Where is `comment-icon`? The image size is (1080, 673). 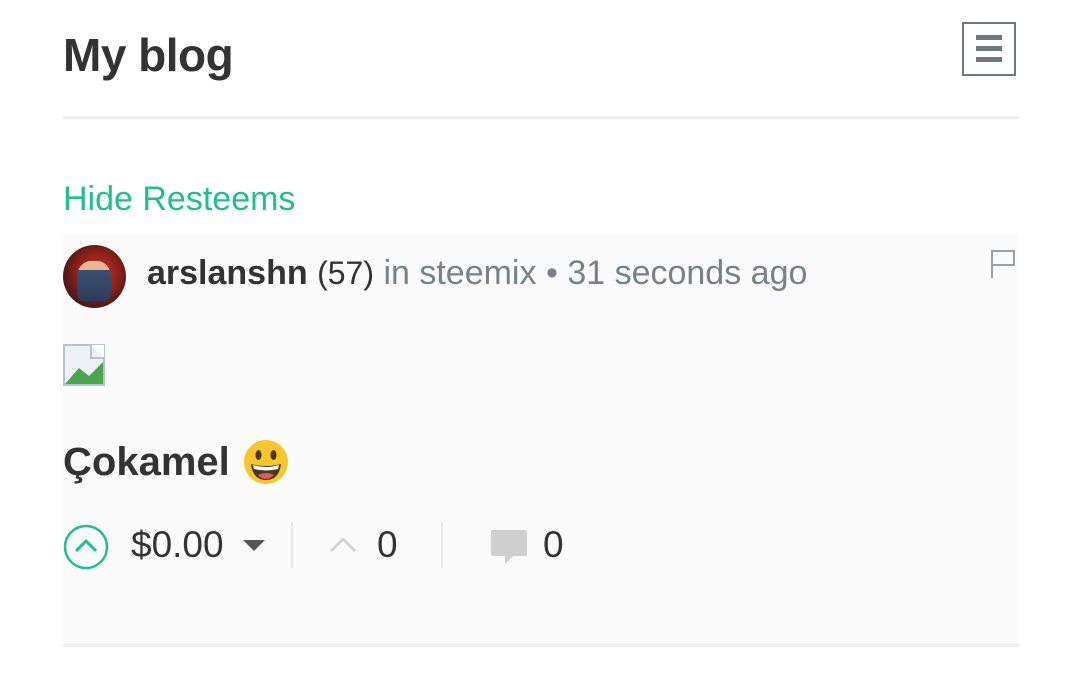 comment-icon is located at coordinates (509, 548).